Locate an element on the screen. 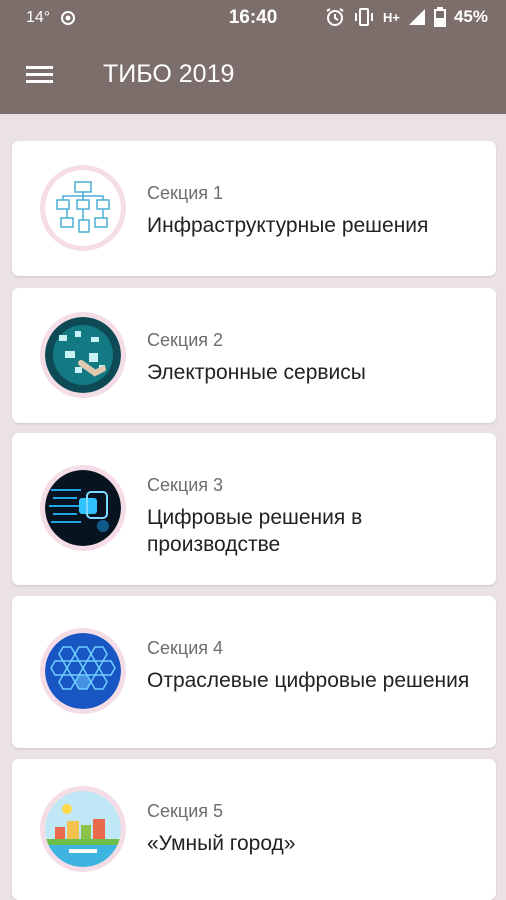 Image resolution: width=506 pixels, height=900 pixels. digital-production-image is located at coordinates (83, 508).